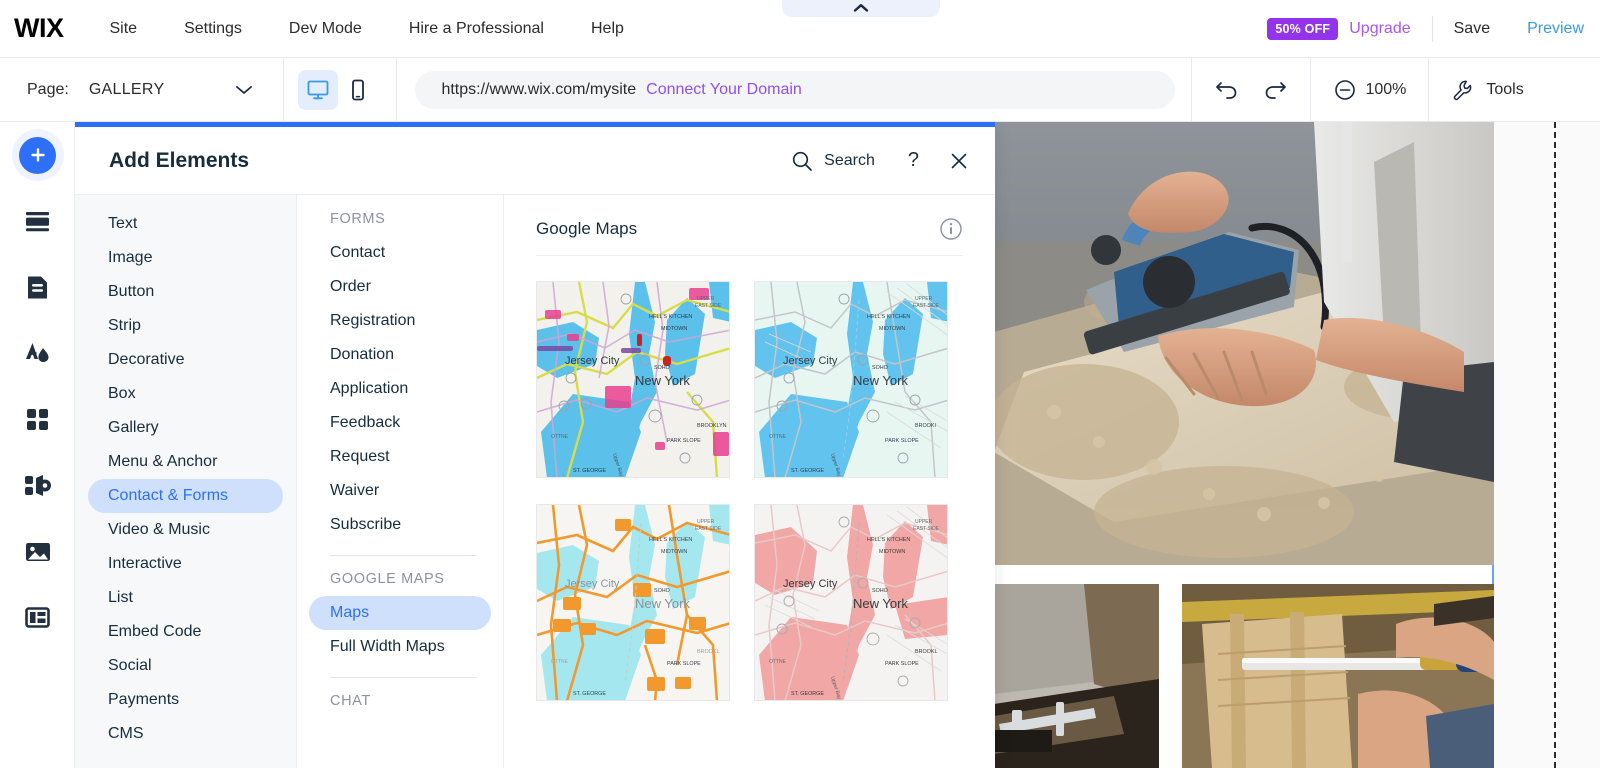  What do you see at coordinates (185, 360) in the screenshot?
I see `category-decorative: Decorative` at bounding box center [185, 360].